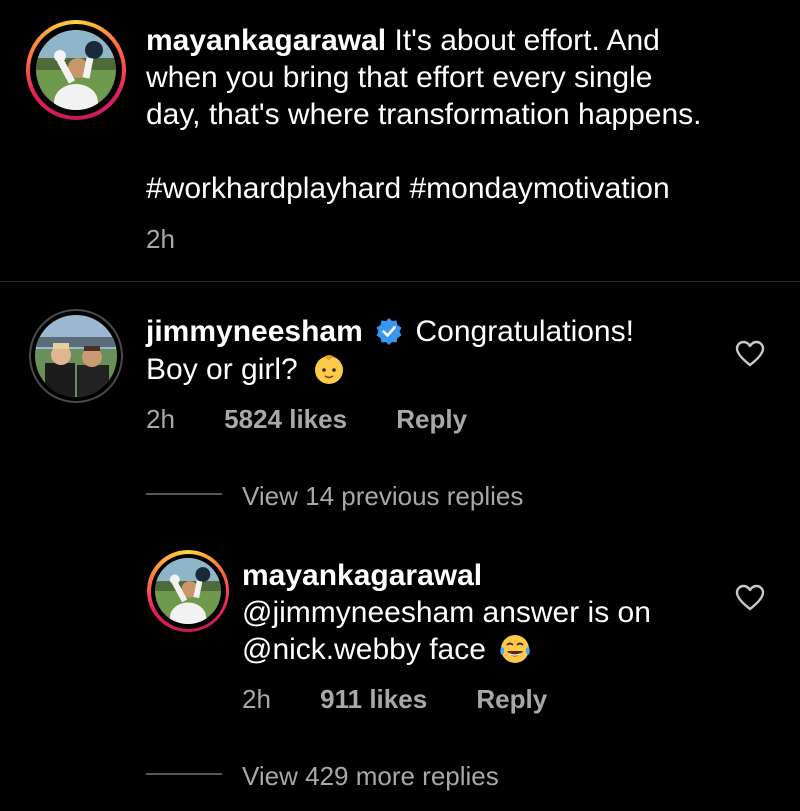 The height and width of the screenshot is (811, 800). I want to click on comment-reply-button: Reply, so click(431, 419).